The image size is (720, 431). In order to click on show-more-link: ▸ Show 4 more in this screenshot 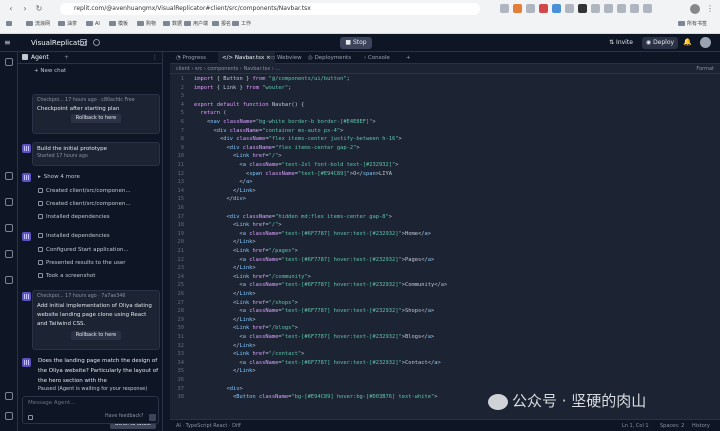, I will do `click(59, 177)`.